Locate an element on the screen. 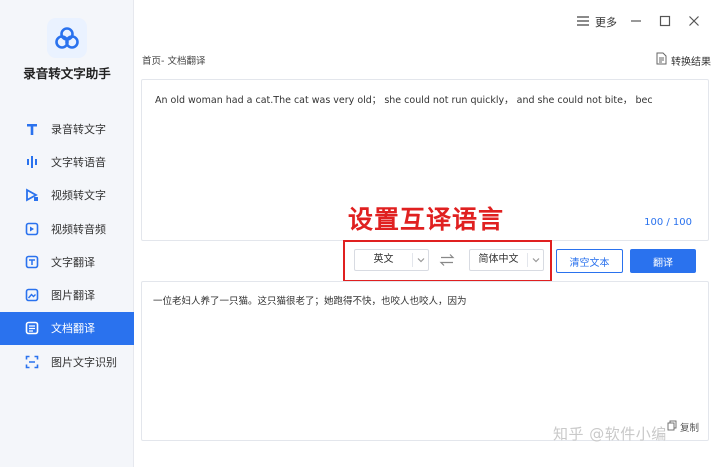 This screenshot has width=720, height=467. conversion-result-button: 转换结果 is located at coordinates (683, 60).